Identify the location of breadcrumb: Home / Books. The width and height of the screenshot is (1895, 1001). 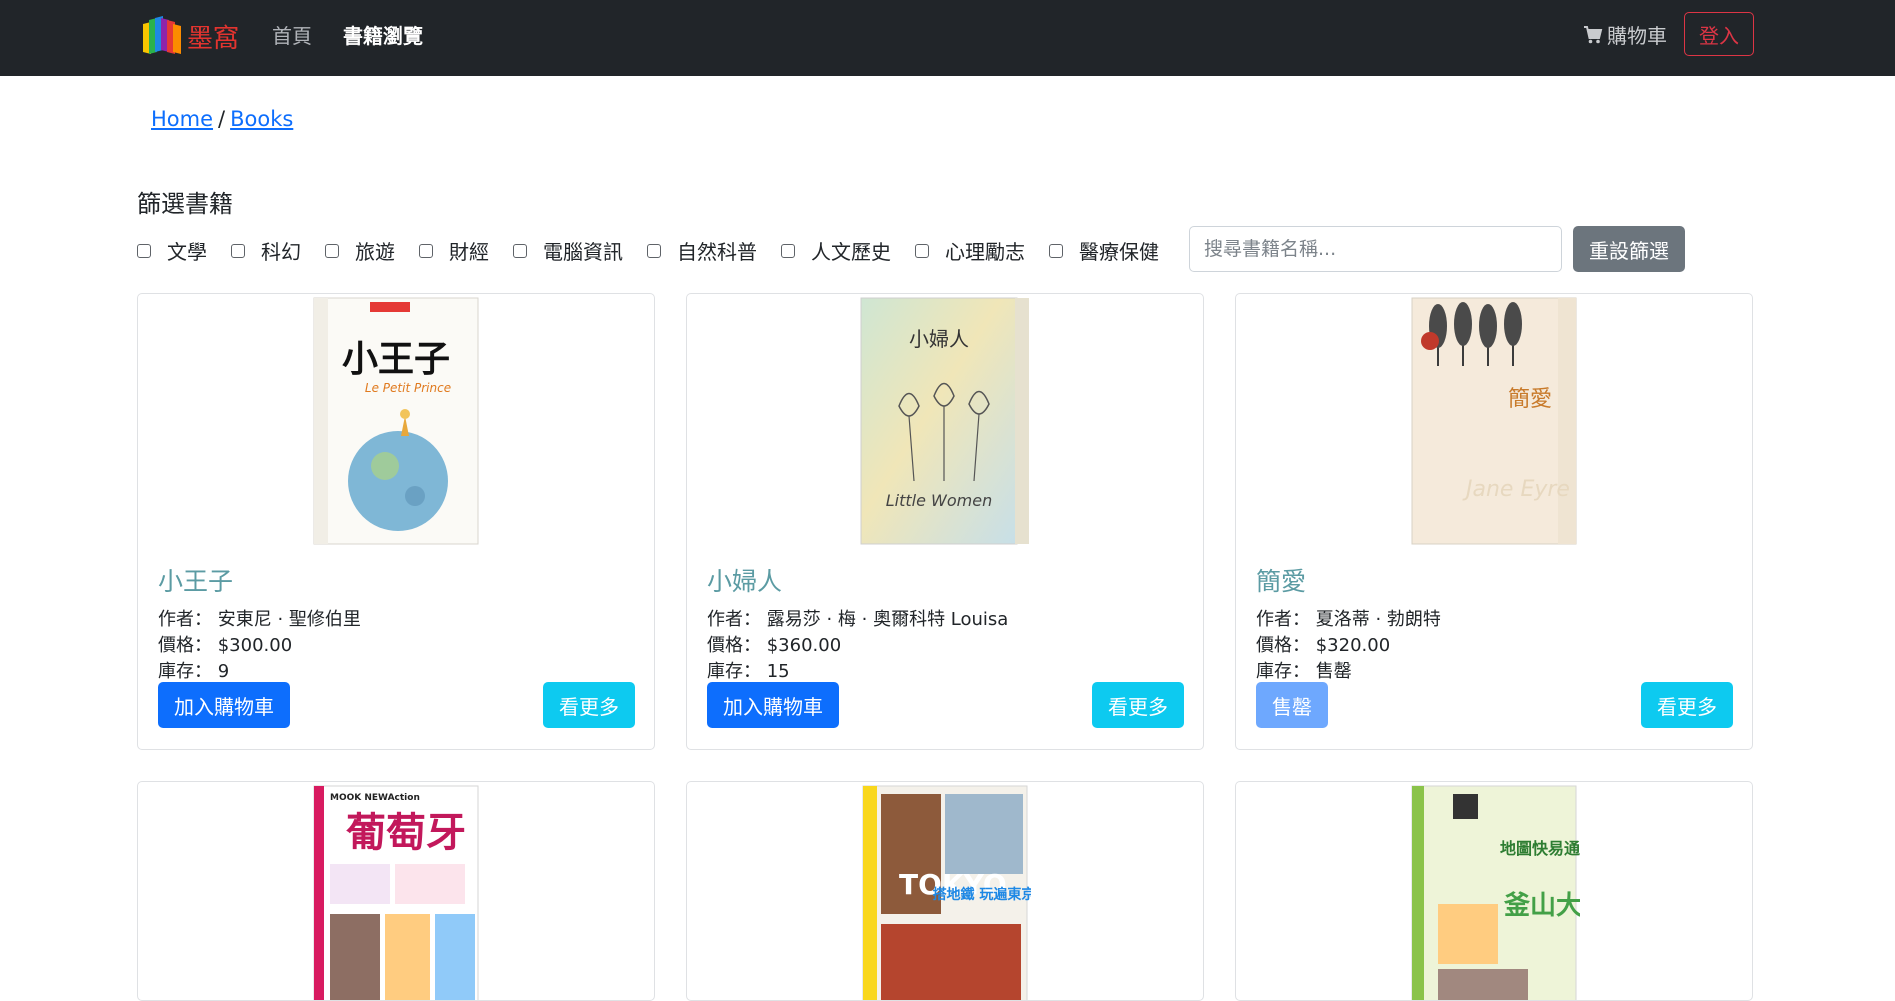
(222, 119).